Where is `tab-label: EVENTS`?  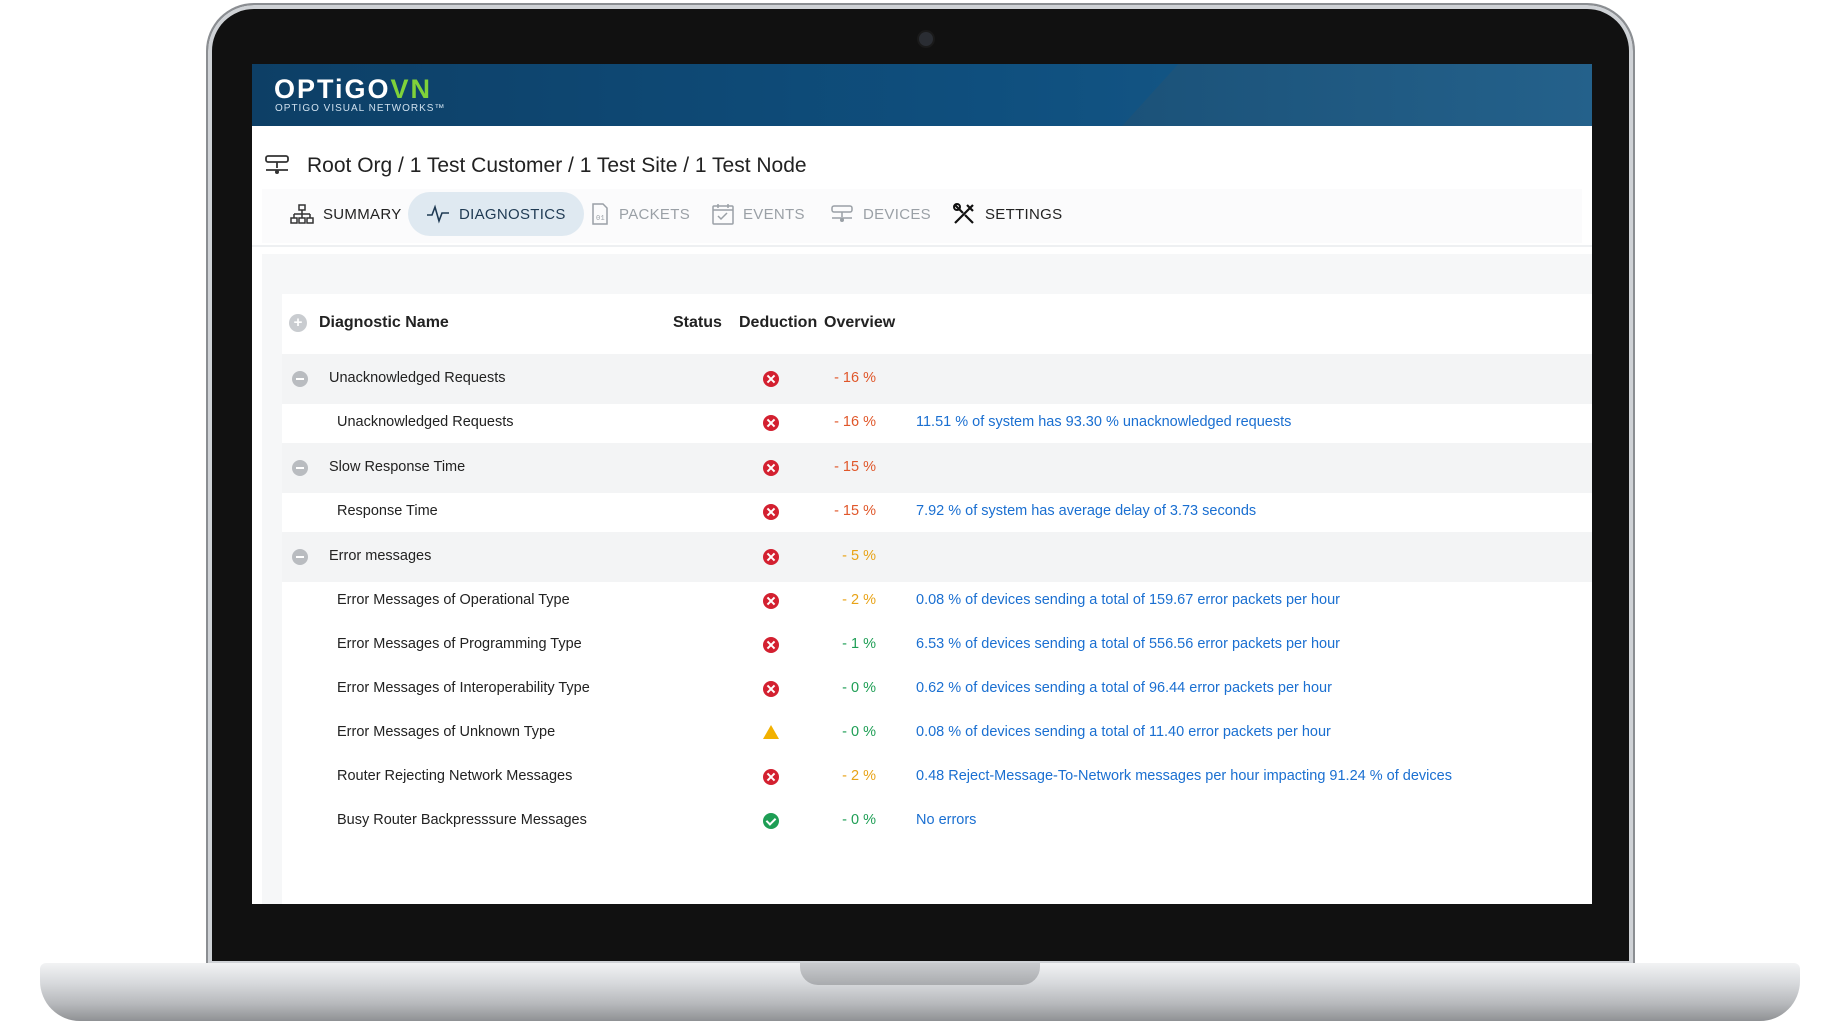 tab-label: EVENTS is located at coordinates (774, 214).